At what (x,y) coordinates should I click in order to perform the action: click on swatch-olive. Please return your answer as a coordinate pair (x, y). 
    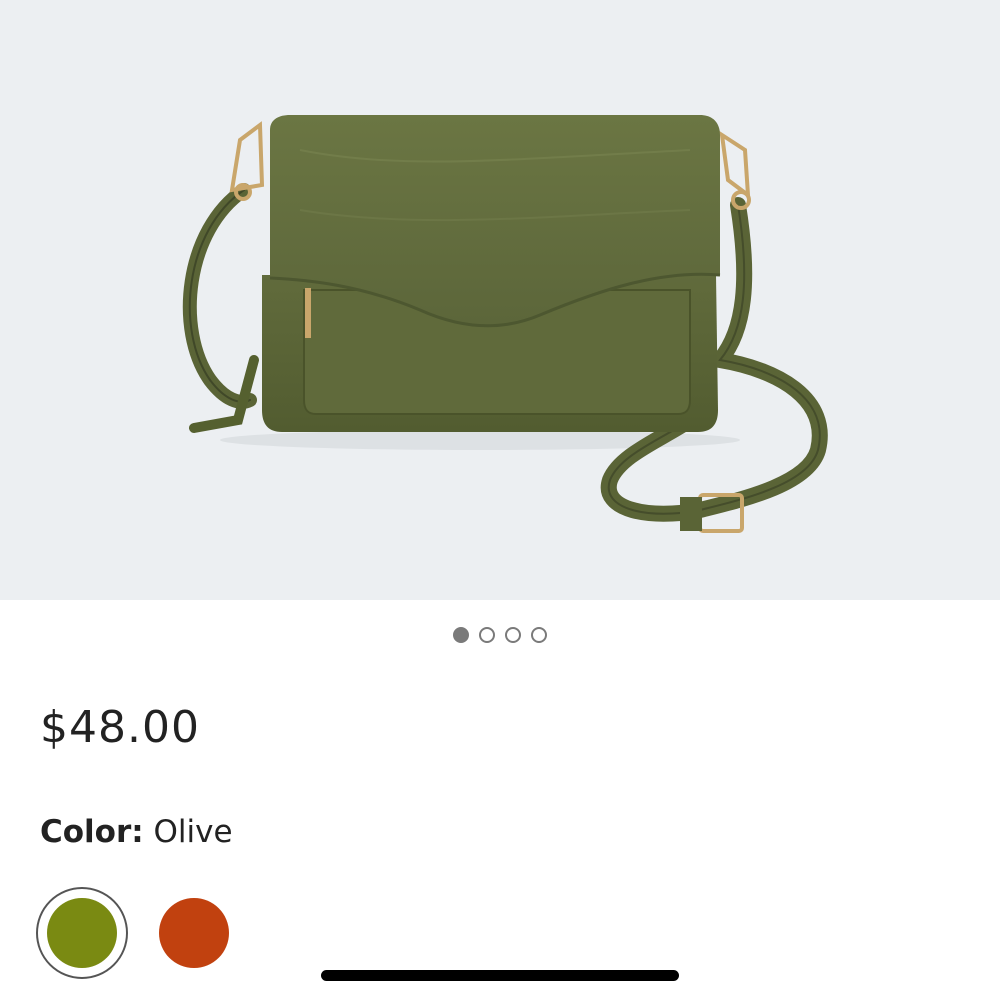
    Looking at the image, I should click on (82, 933).